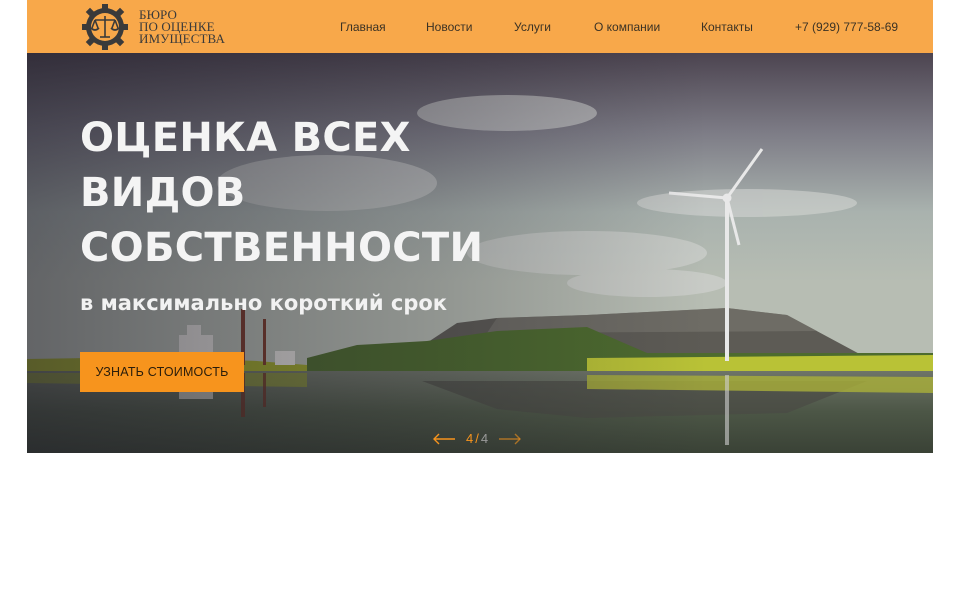 This screenshot has width=960, height=600. What do you see at coordinates (470, 438) in the screenshot?
I see `slide-current: 4` at bounding box center [470, 438].